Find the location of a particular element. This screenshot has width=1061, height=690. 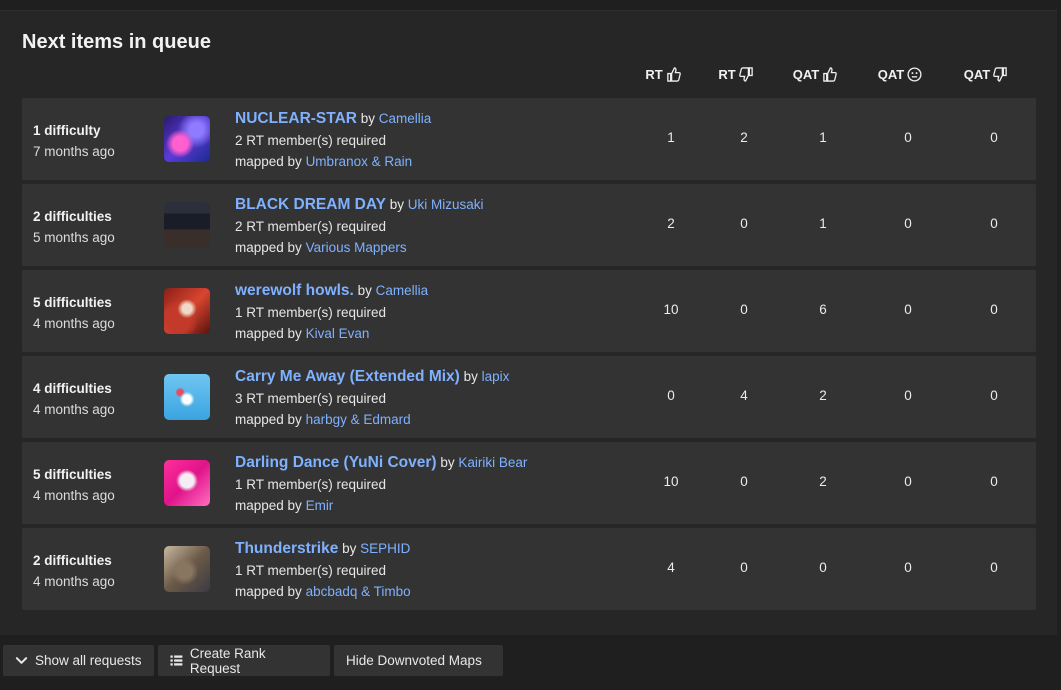

thumbs-down-icon is located at coordinates (745, 74).